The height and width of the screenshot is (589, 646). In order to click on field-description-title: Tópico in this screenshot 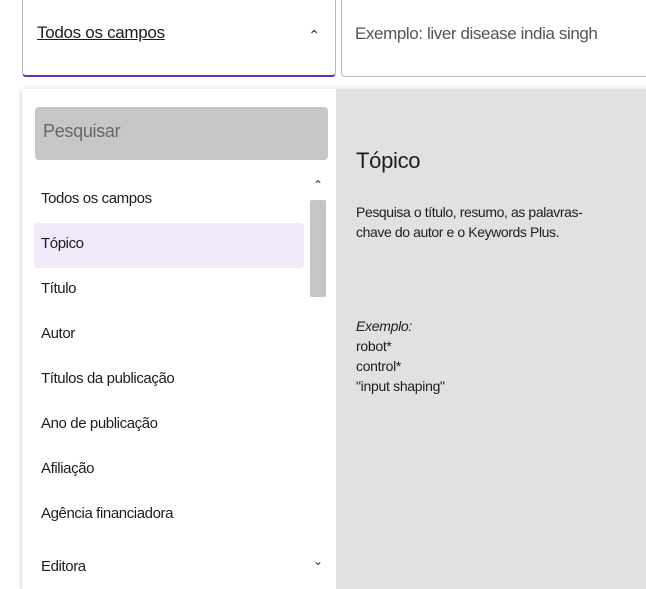, I will do `click(388, 160)`.